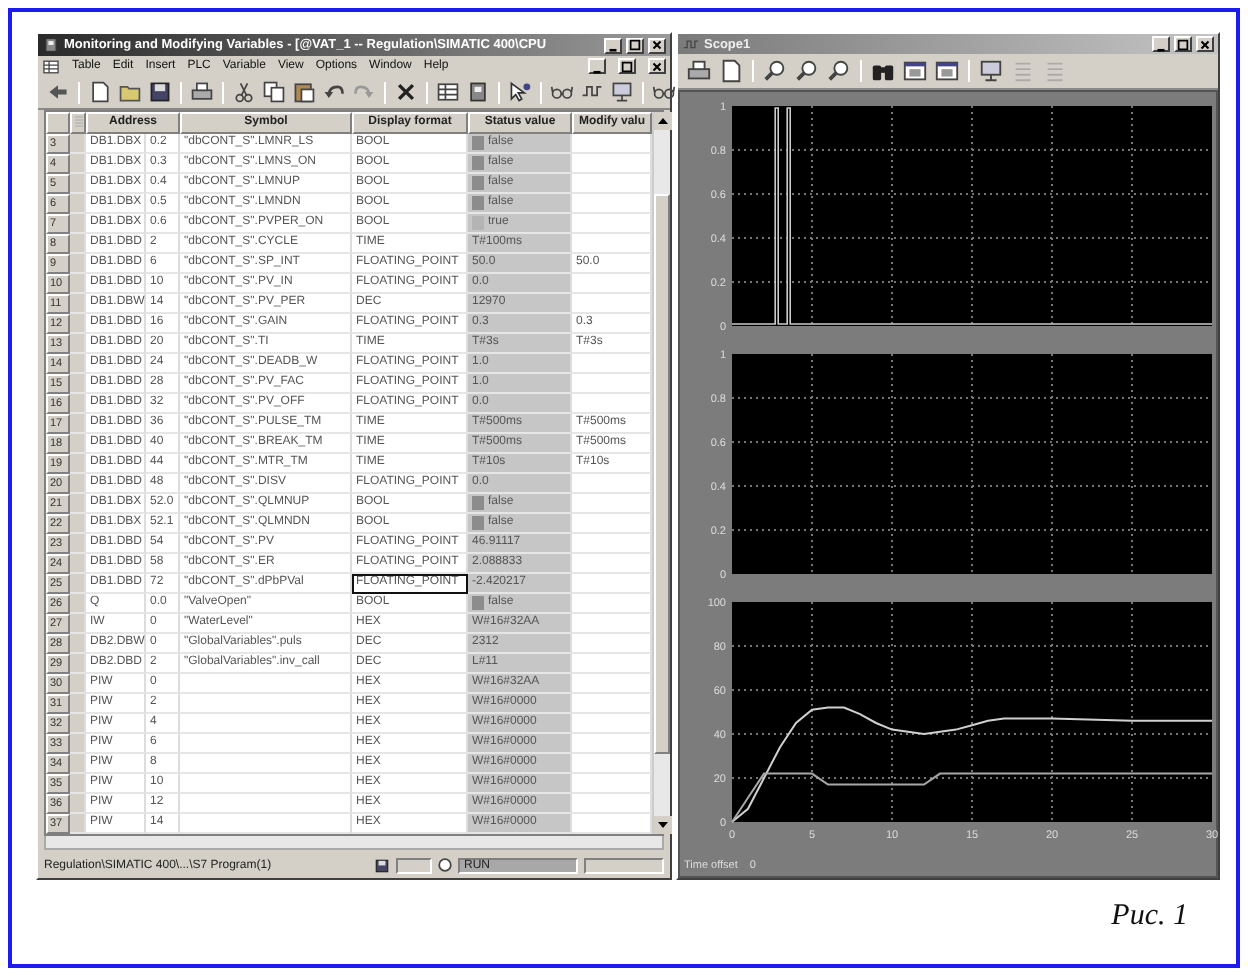  I want to click on vertical-scrollbar, so click(661, 473).